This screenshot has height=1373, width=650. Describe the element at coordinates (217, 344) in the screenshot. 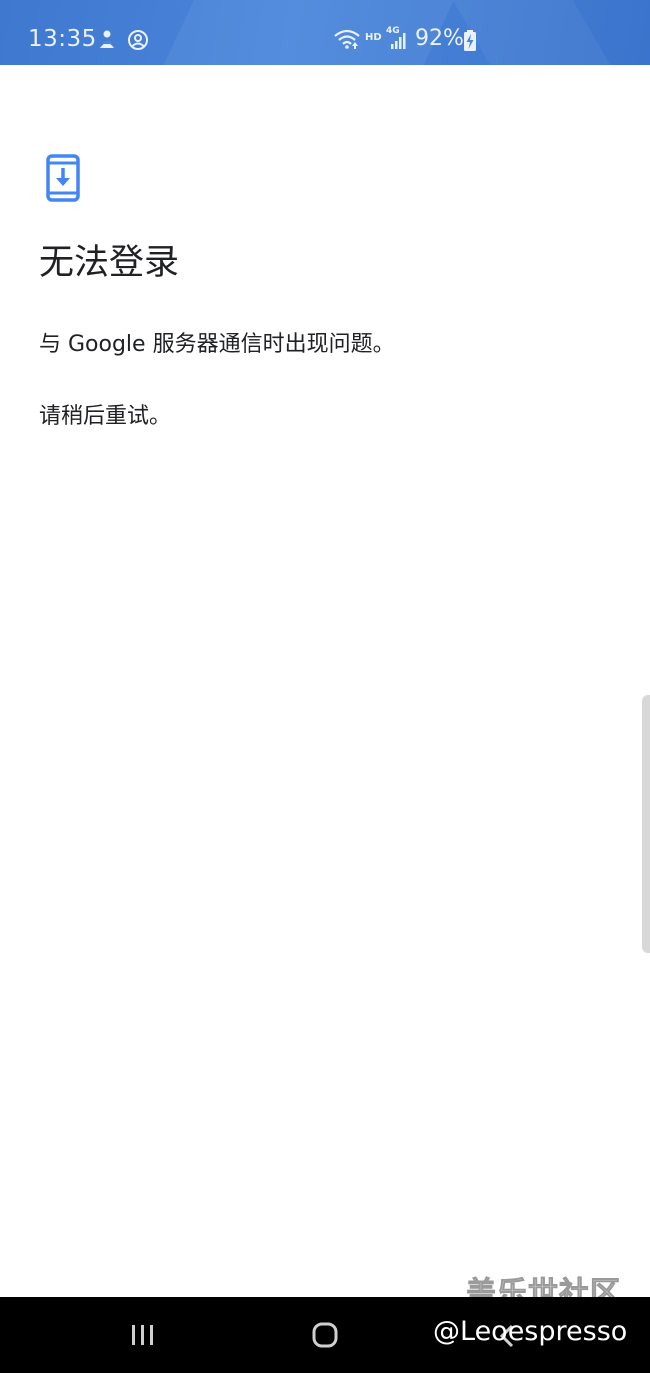

I see `error-message: 与 Google 服务器通信时出现问题。` at that location.